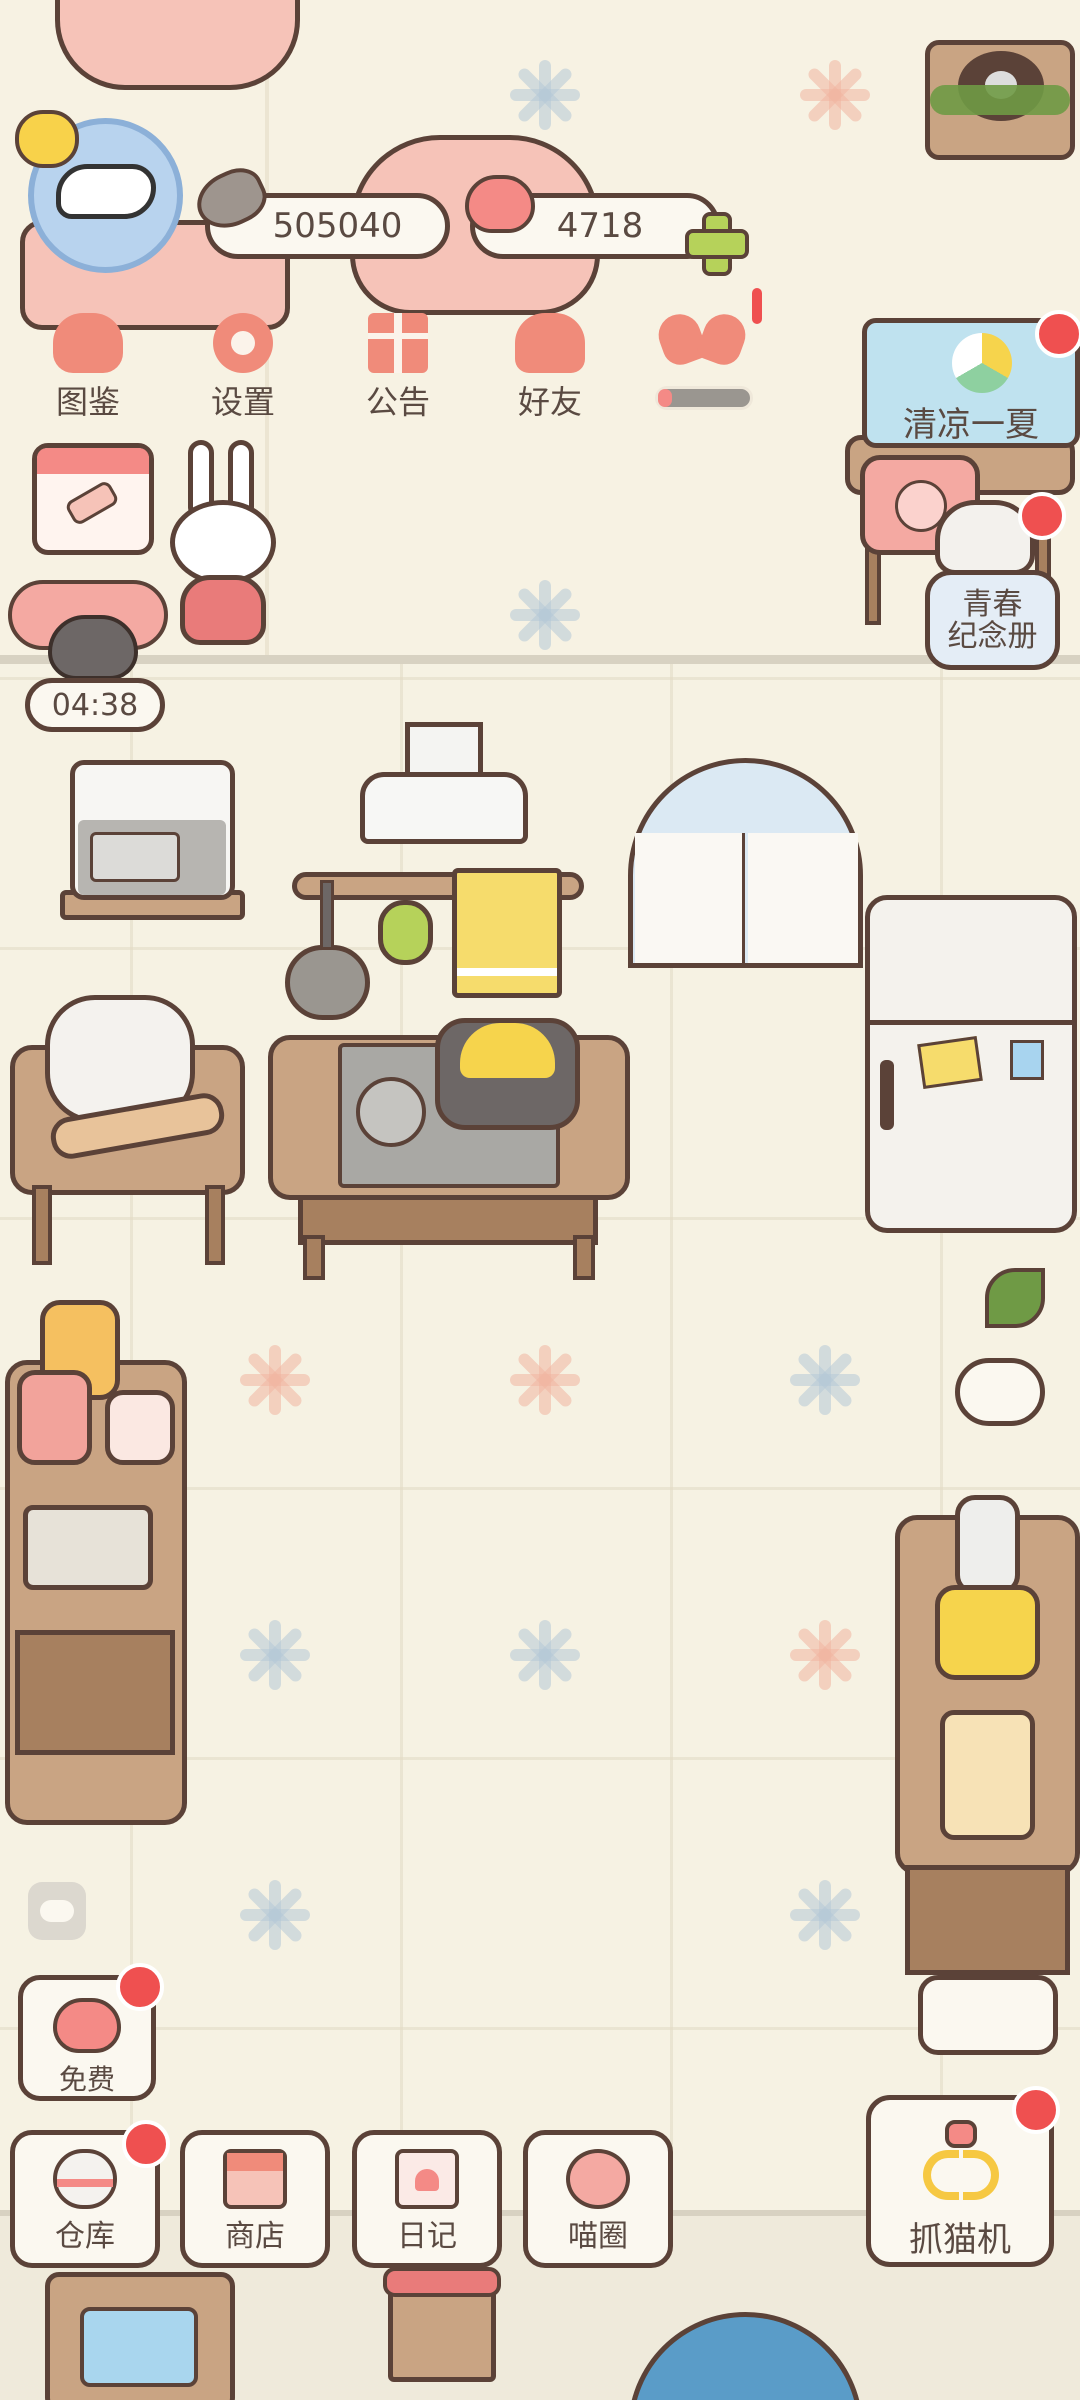 The height and width of the screenshot is (2400, 1080). What do you see at coordinates (549, 402) in the screenshot?
I see `friends-label: 好友` at bounding box center [549, 402].